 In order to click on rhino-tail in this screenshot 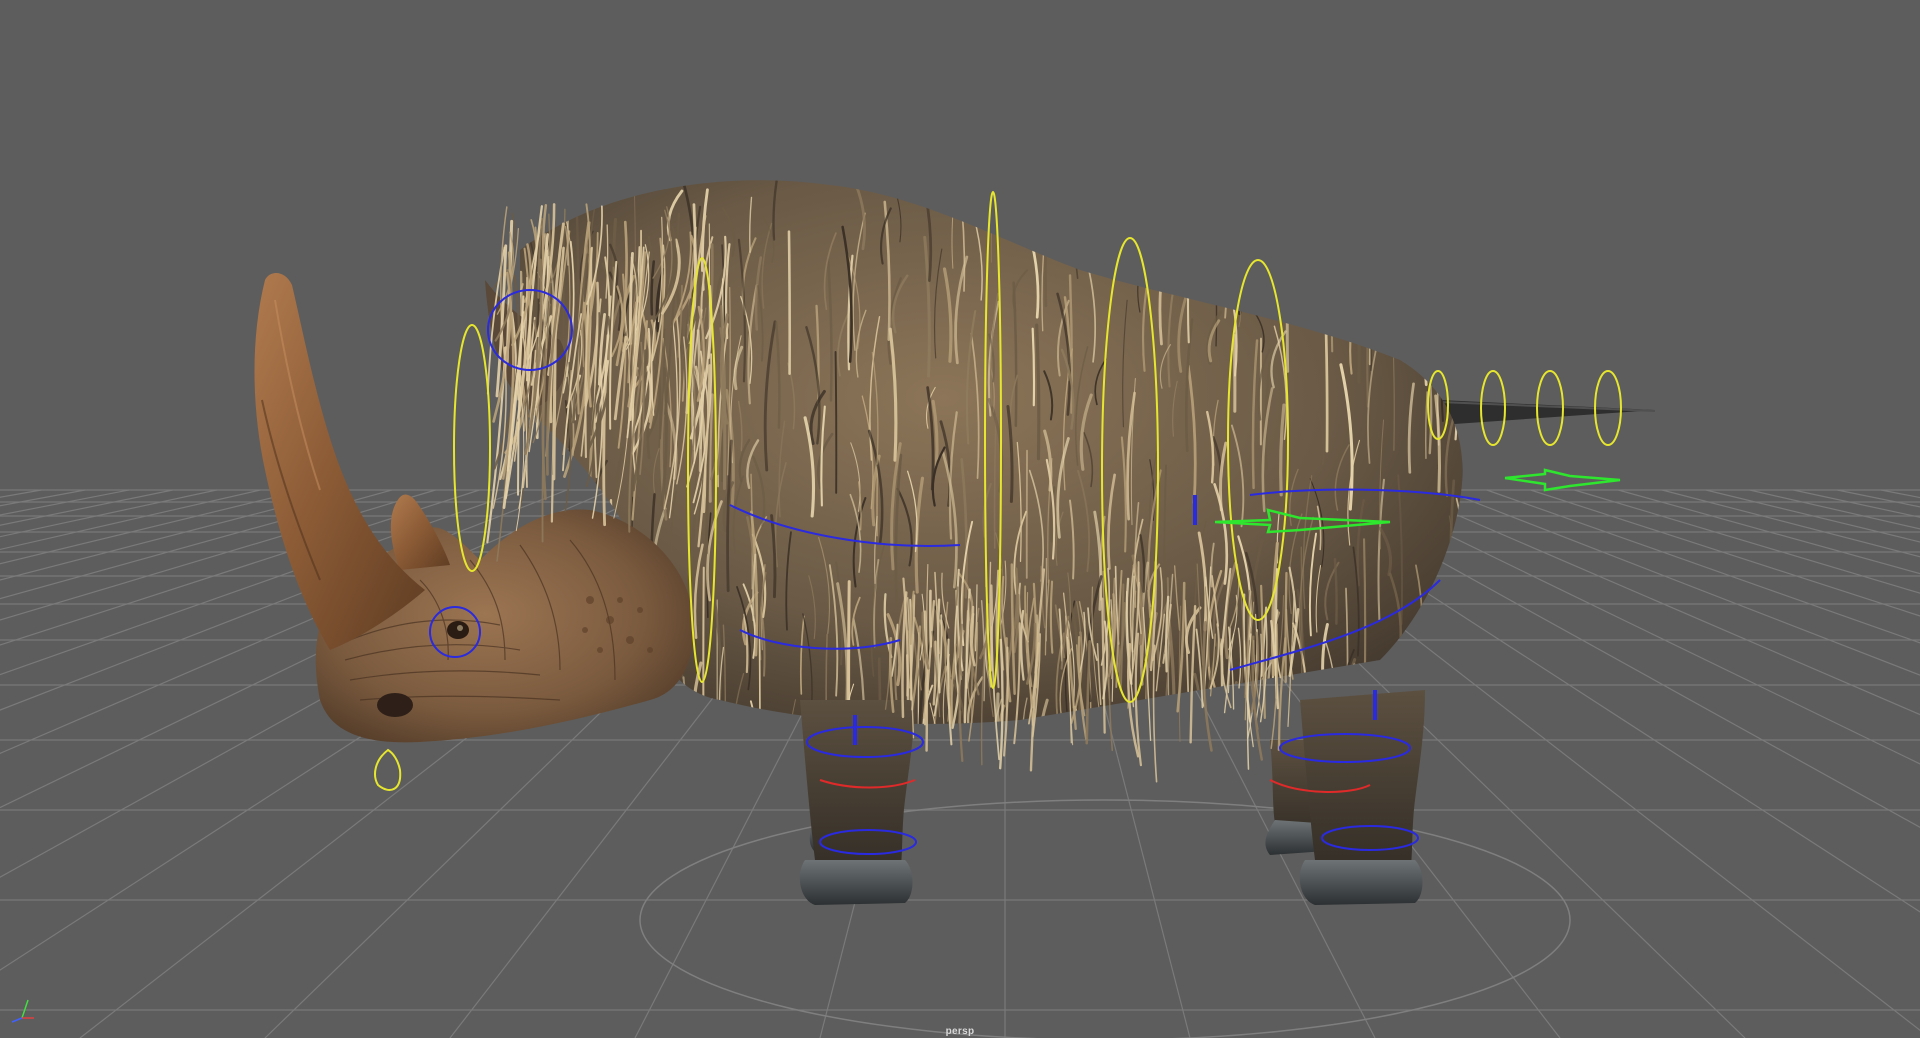, I will do `click(1547, 412)`.